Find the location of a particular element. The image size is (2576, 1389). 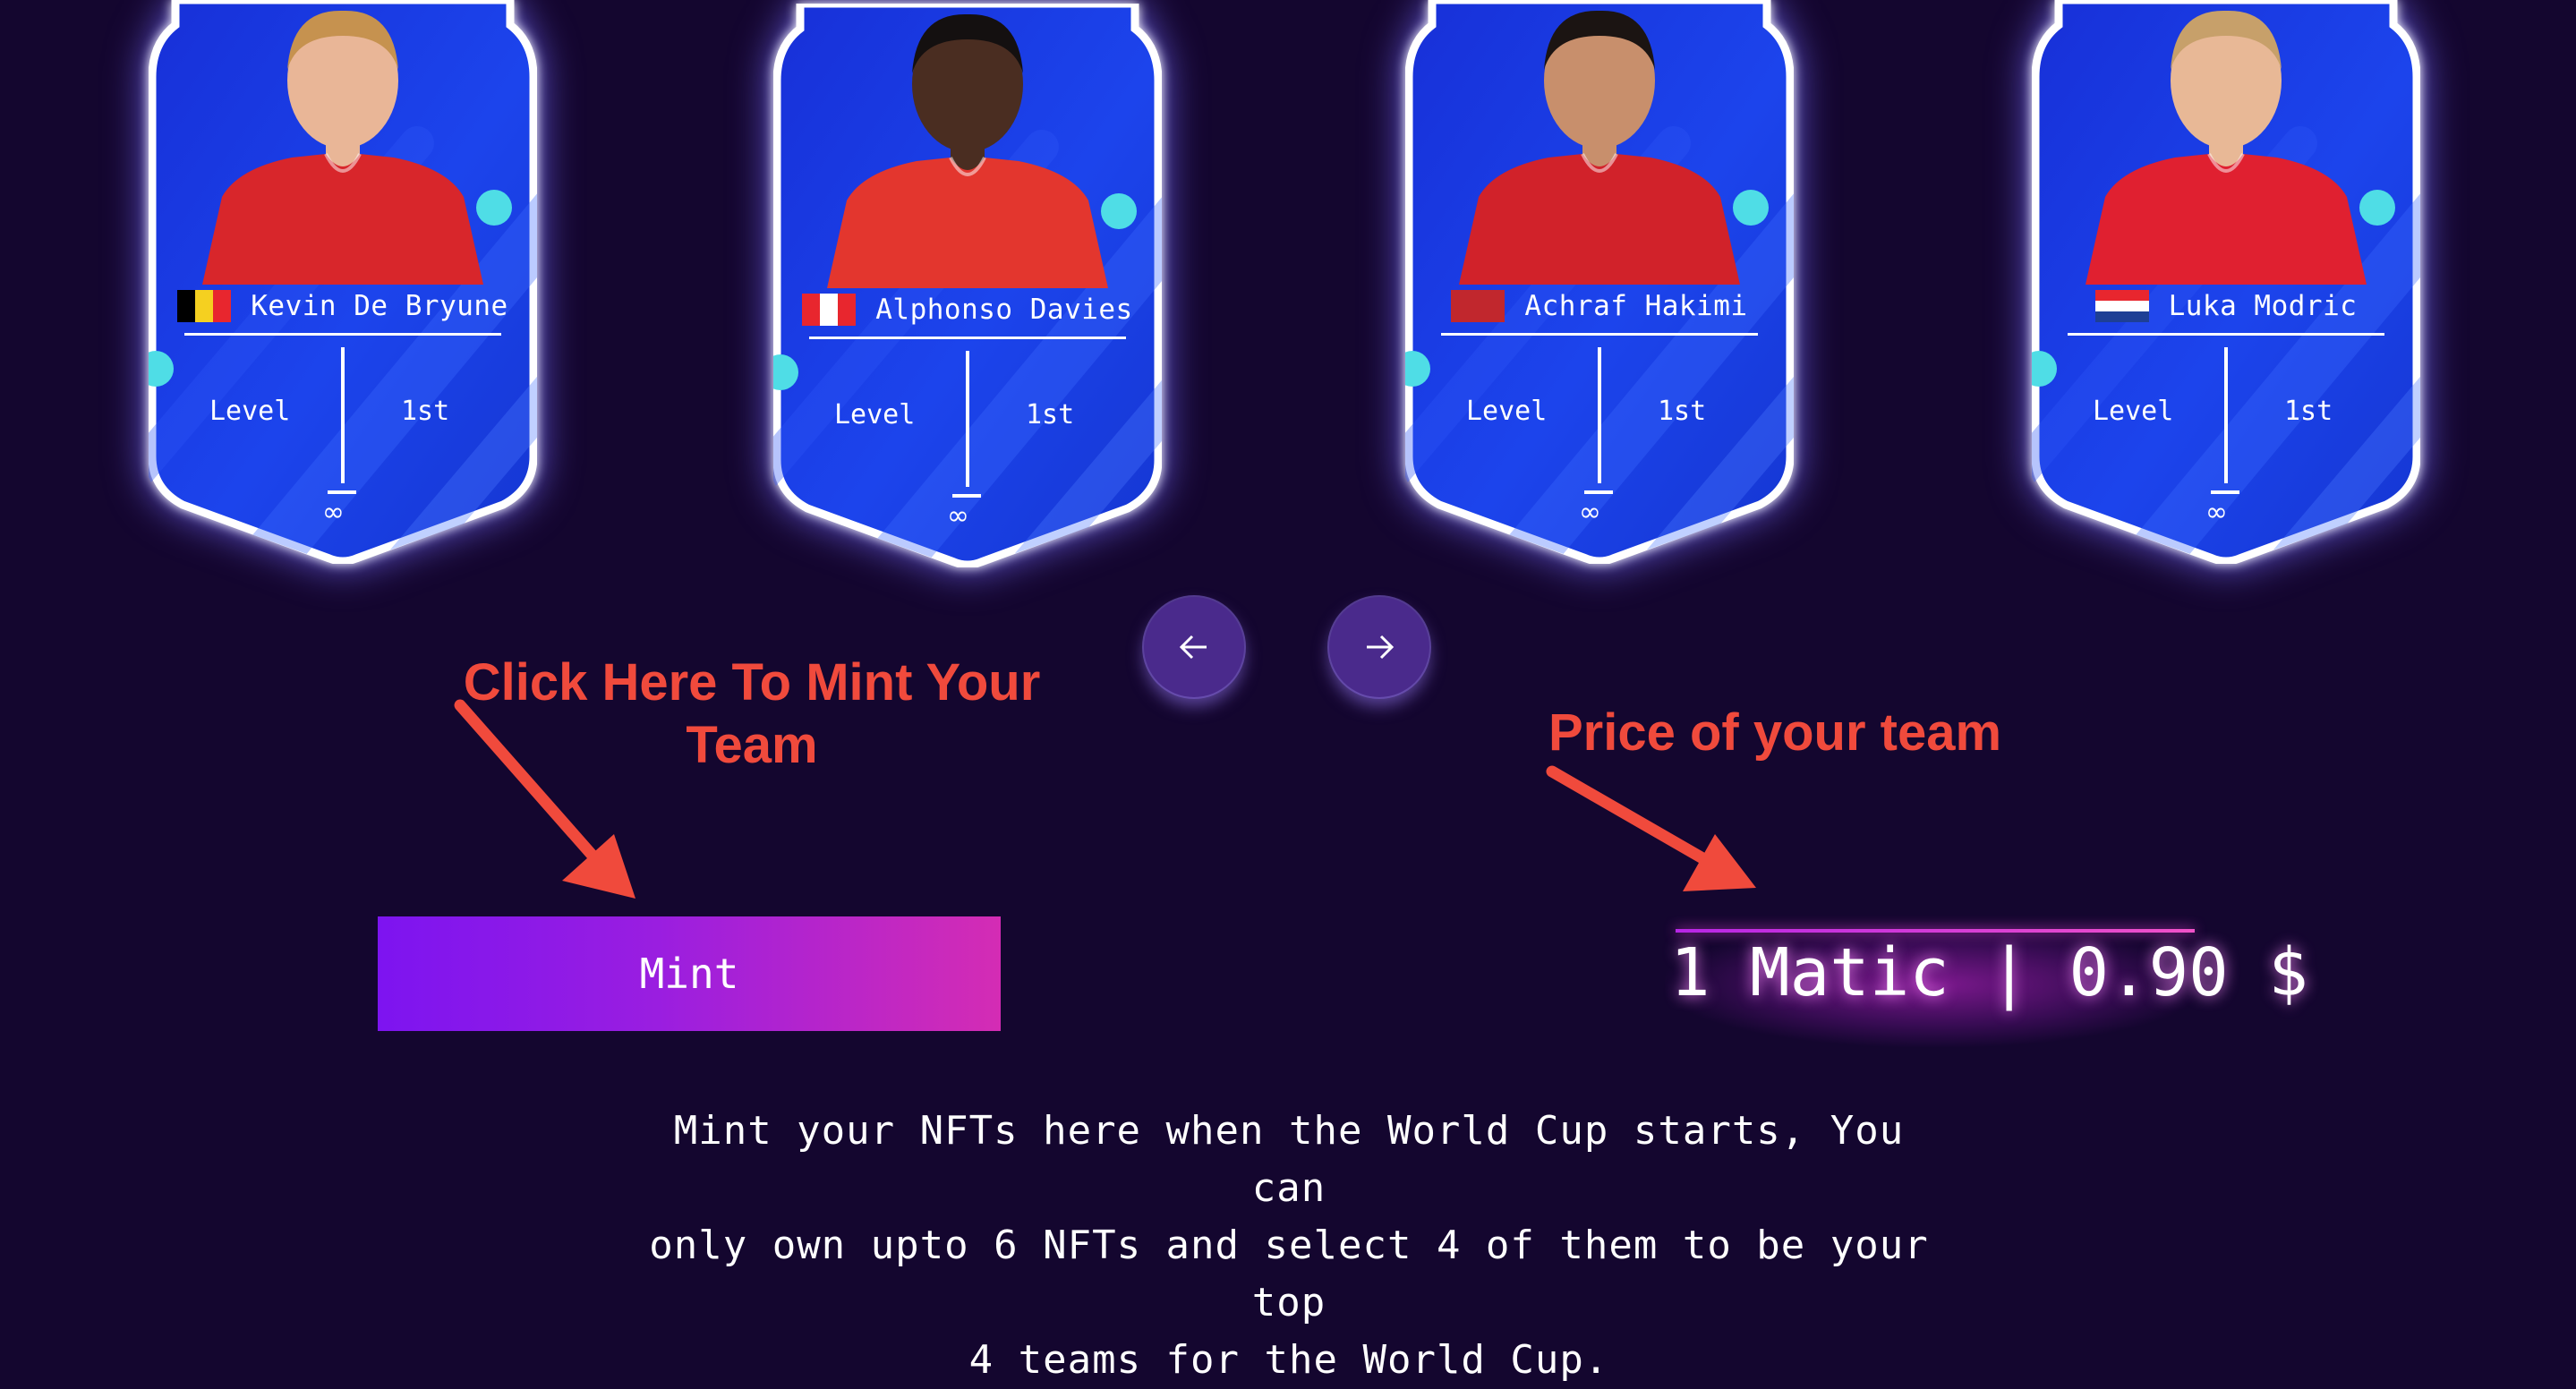

mint-hint-line2: Team is located at coordinates (752, 745).